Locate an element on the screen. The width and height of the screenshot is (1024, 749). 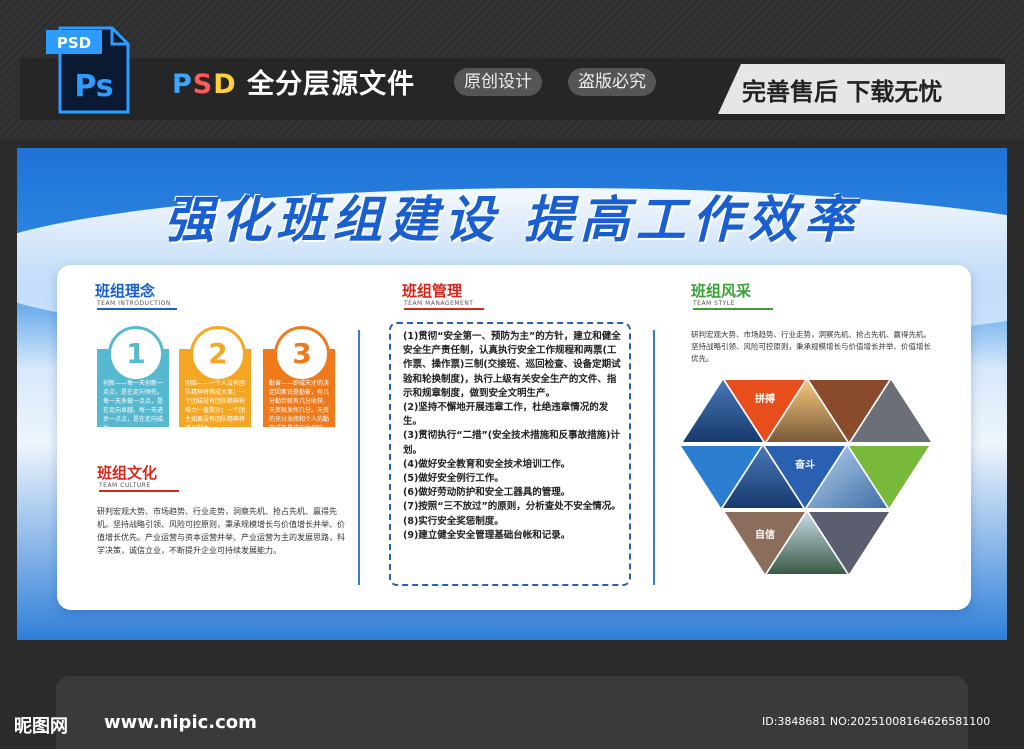
mgmt-item: (2)坚持不懈地开展违章工作，杜绝违章情况的发生。 is located at coordinates (506, 415).